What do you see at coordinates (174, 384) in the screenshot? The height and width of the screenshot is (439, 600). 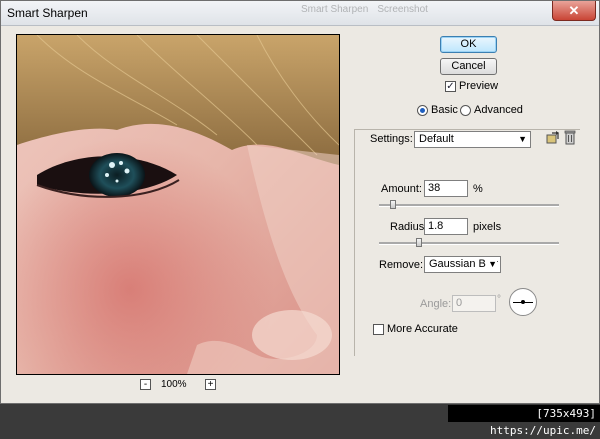 I see `zoom-level: 100%` at bounding box center [174, 384].